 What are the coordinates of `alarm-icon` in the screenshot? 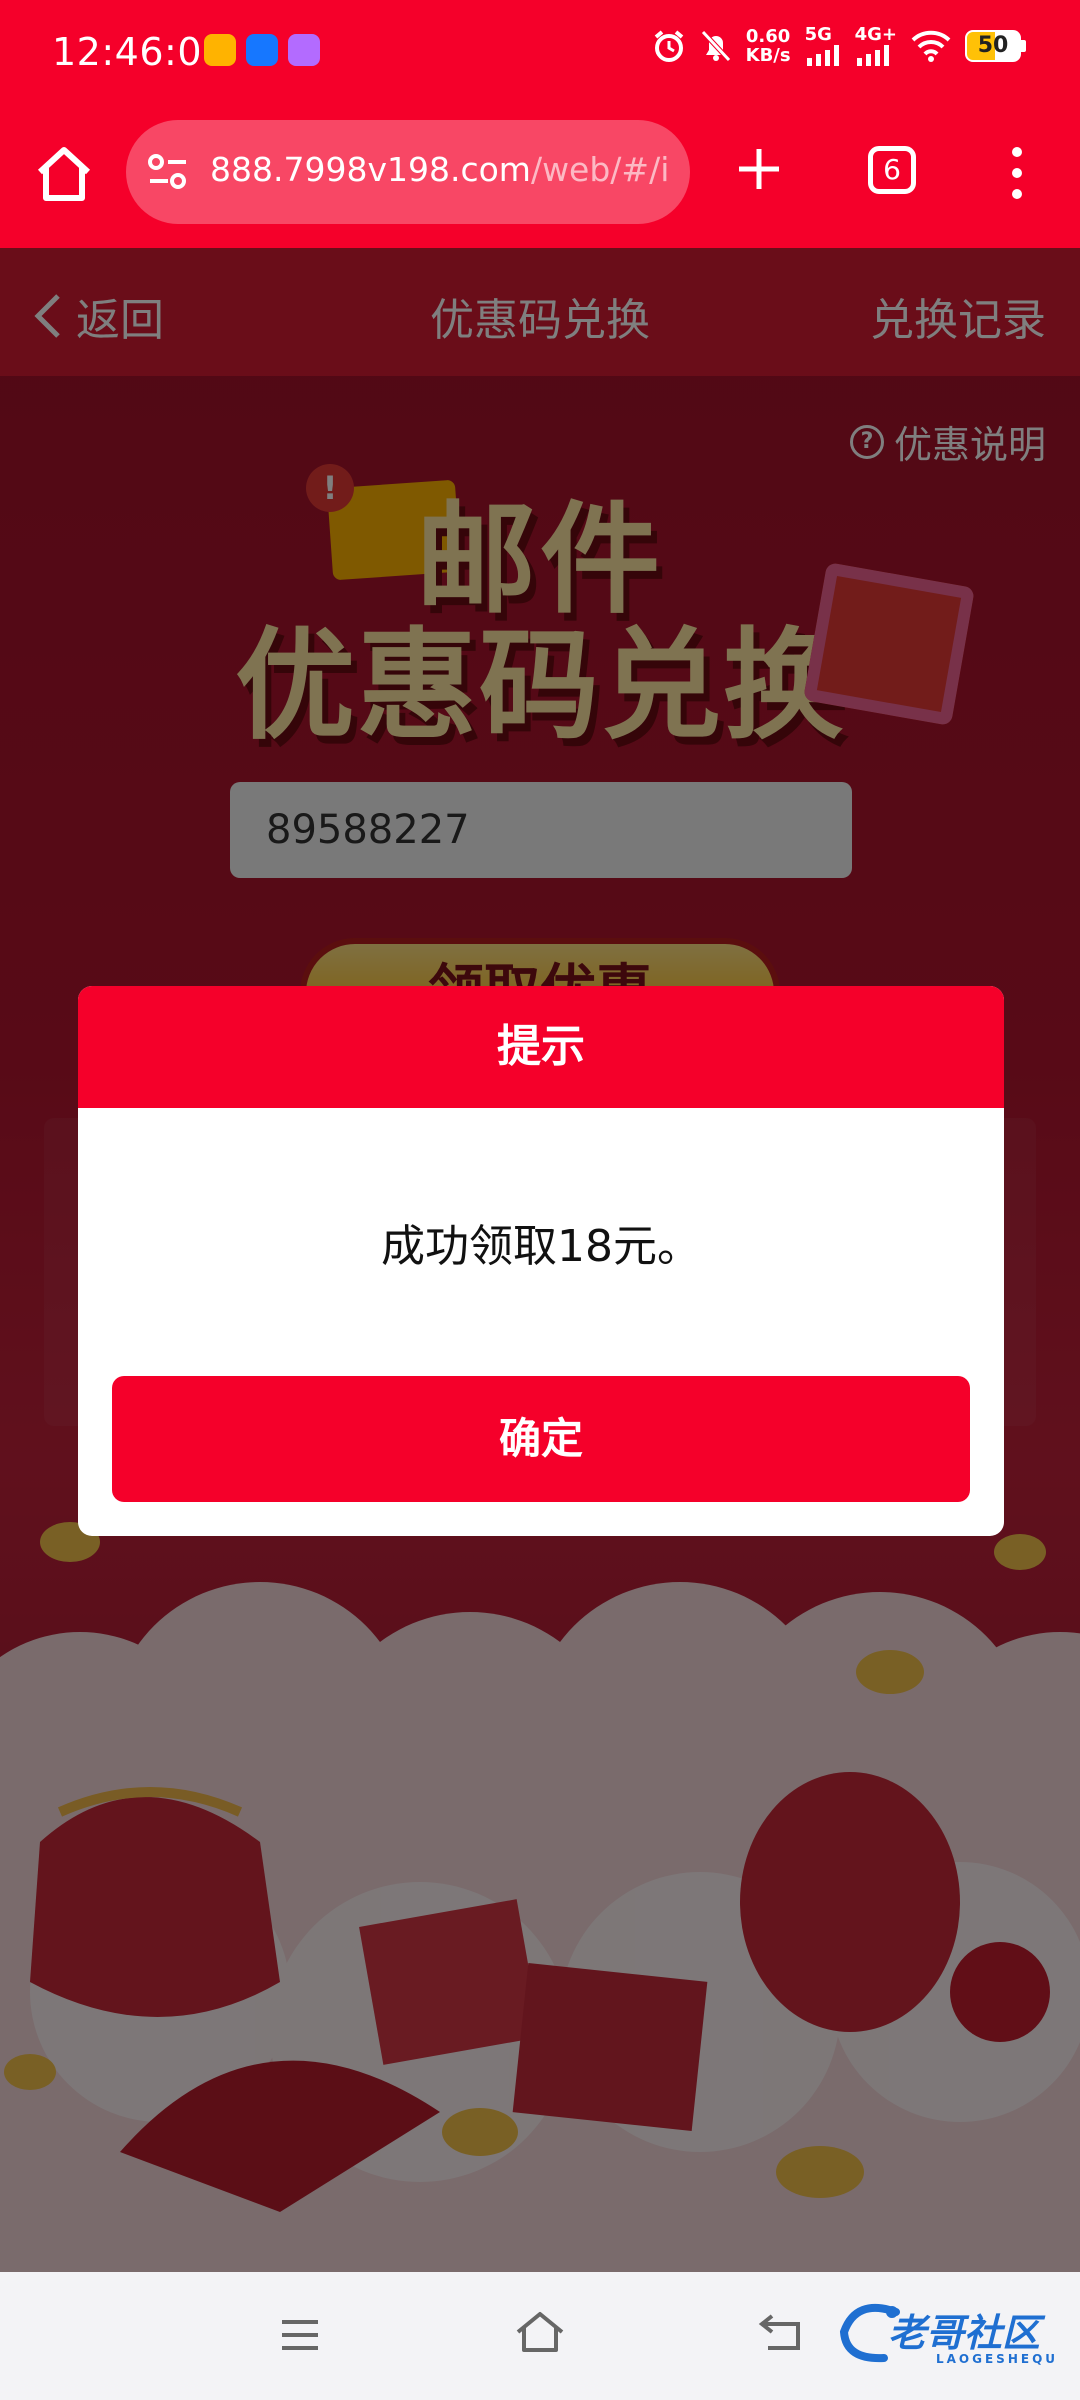 It's located at (668, 46).